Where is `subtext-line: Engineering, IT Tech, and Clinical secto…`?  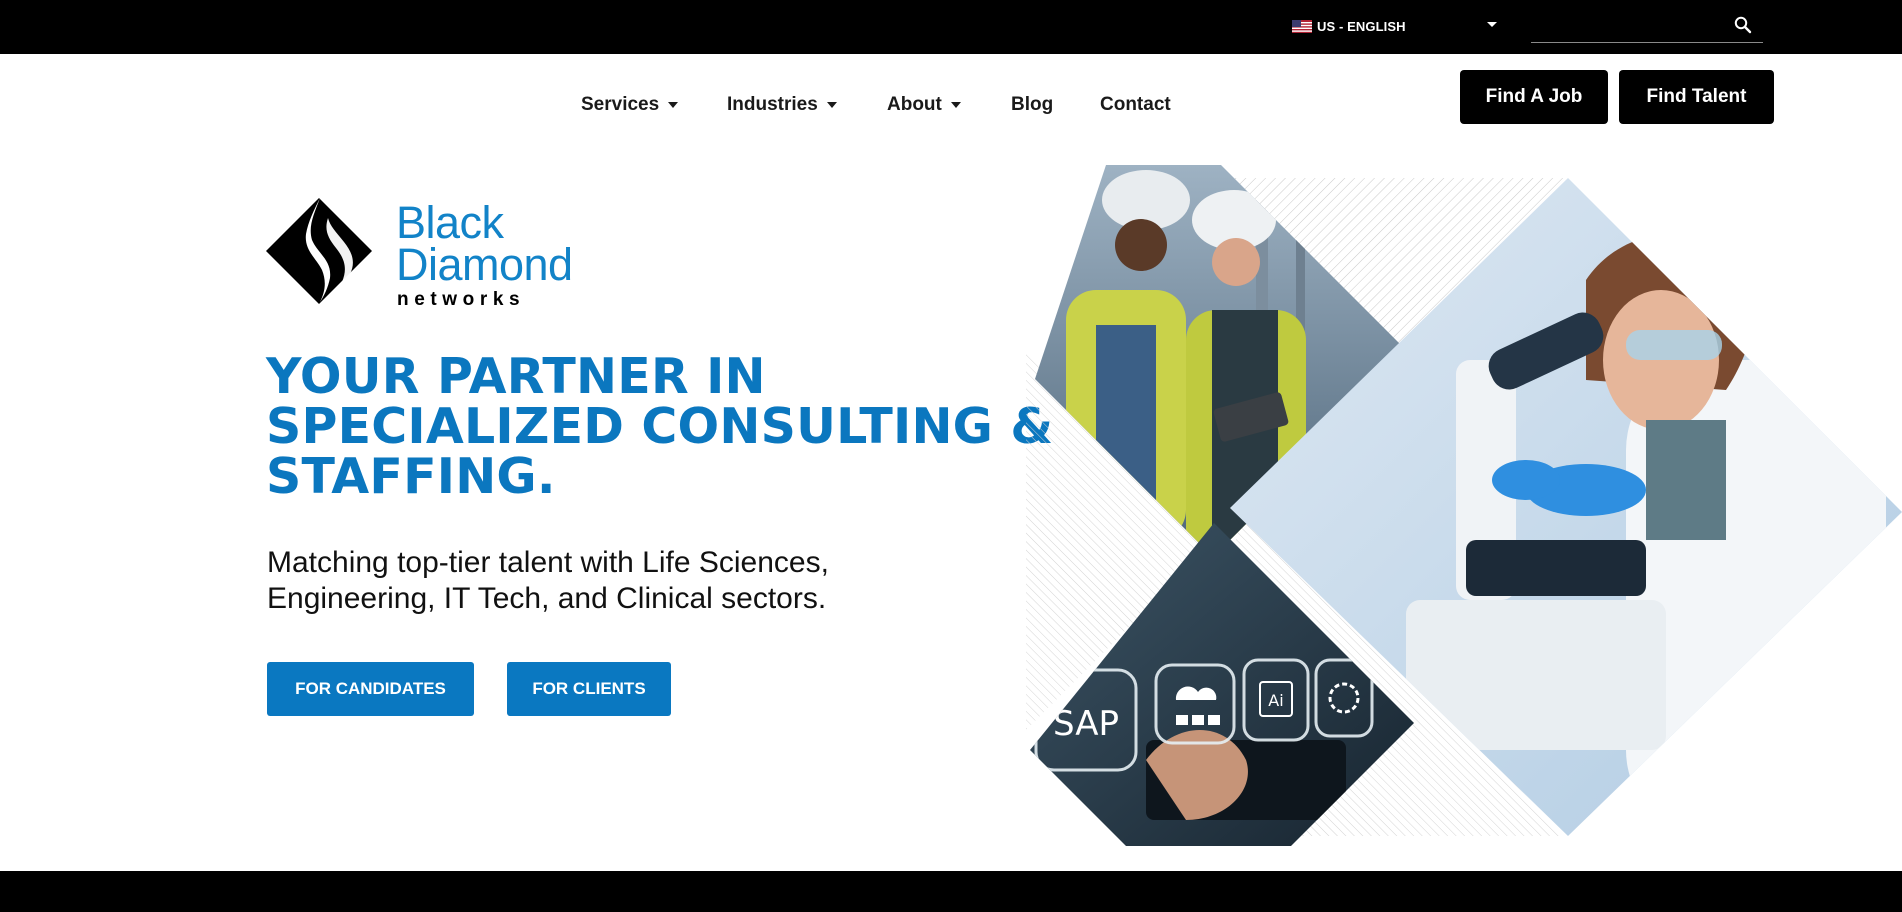
subtext-line: Engineering, IT Tech, and Clinical secto… is located at coordinates (547, 598).